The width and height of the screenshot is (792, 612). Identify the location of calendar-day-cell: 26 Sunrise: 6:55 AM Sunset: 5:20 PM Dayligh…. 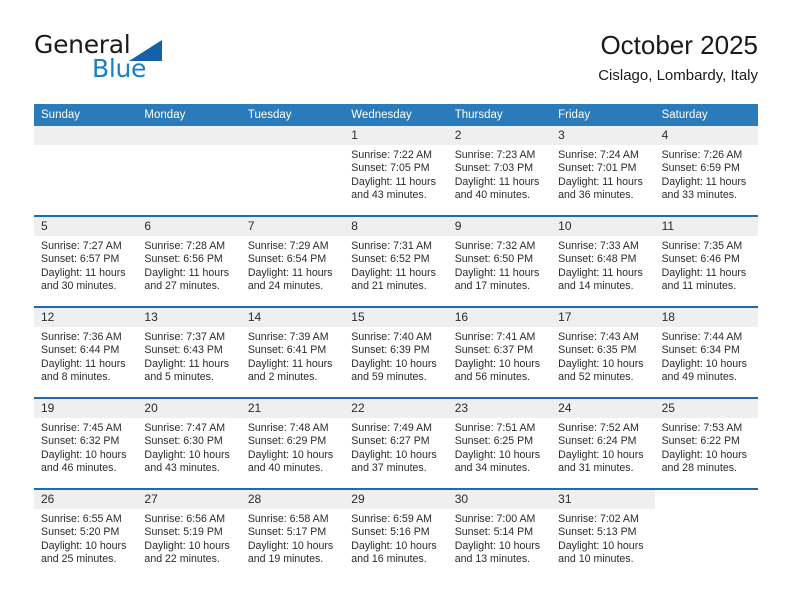
(86, 534).